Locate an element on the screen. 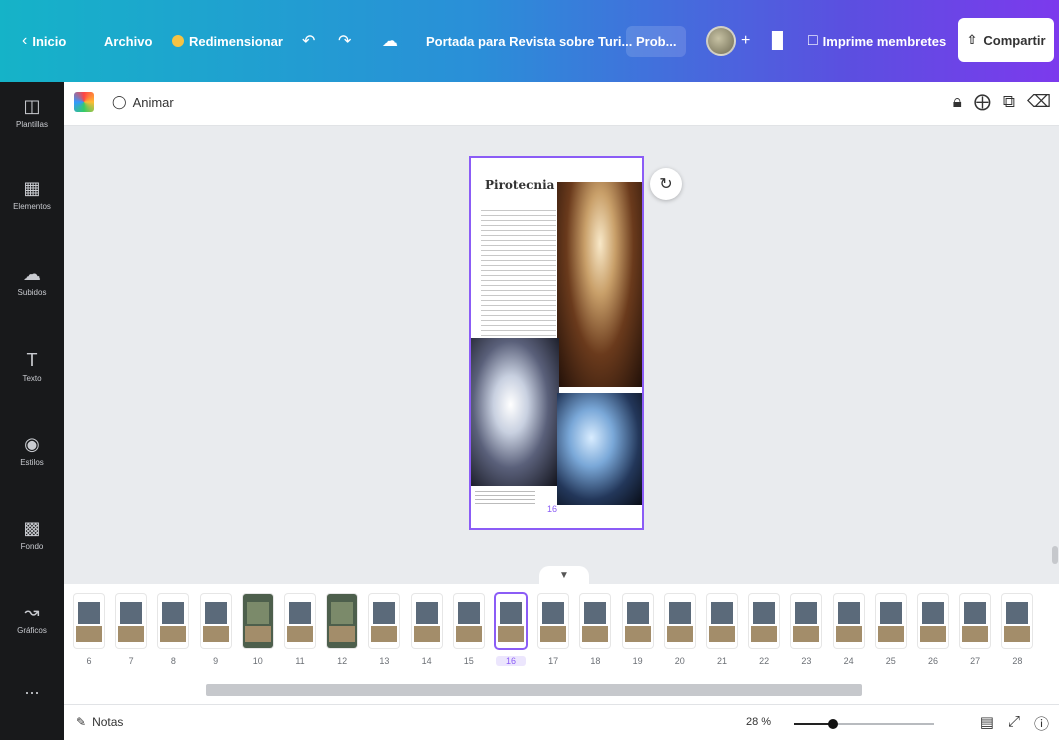 This screenshot has height=740, width=1059. vertical-scrollbar-thumb is located at coordinates (1055, 555).